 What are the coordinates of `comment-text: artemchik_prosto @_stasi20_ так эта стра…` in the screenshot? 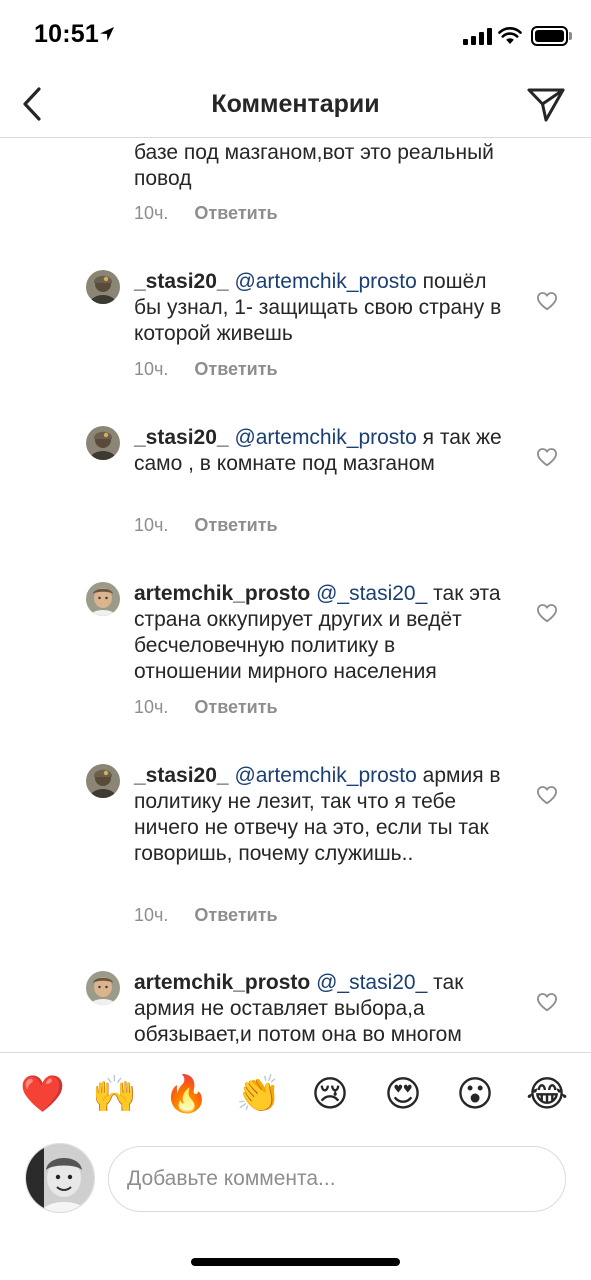 It's located at (317, 632).